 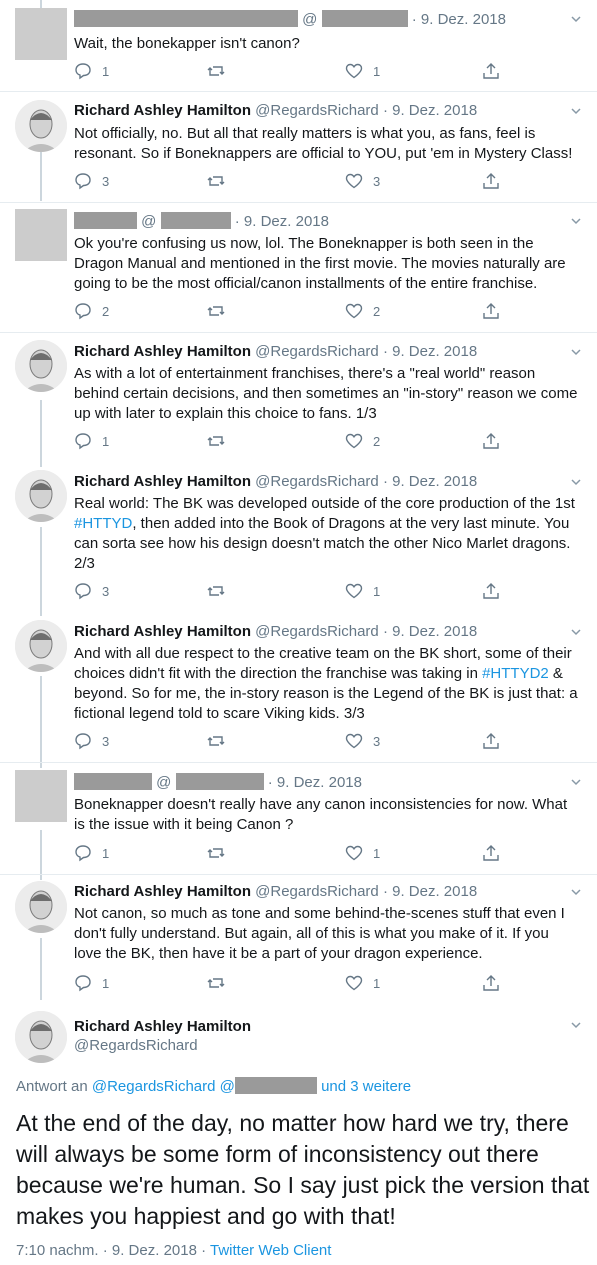 I want to click on reply-at: @, so click(x=225, y=1086).